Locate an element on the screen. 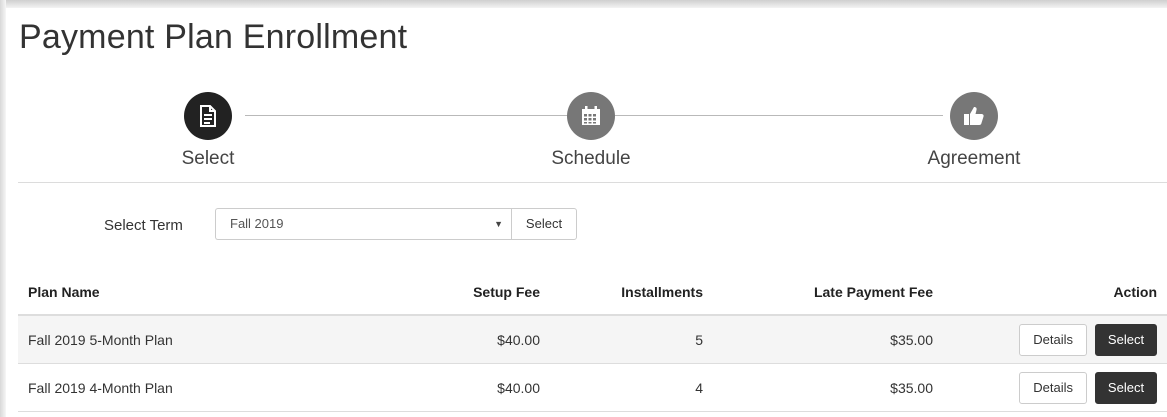  section-divider is located at coordinates (592, 182).